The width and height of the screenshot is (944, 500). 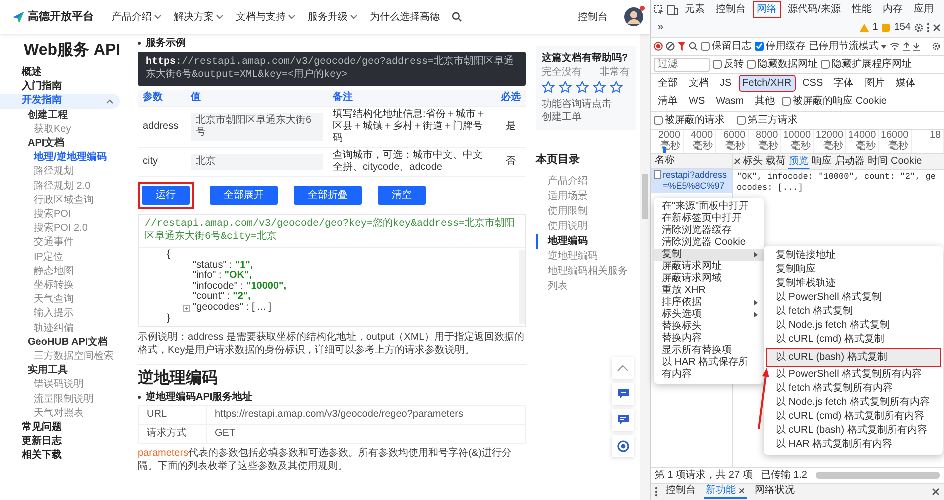 I want to click on request-row: restapi?address=%E5%8C%97, so click(x=691, y=181).